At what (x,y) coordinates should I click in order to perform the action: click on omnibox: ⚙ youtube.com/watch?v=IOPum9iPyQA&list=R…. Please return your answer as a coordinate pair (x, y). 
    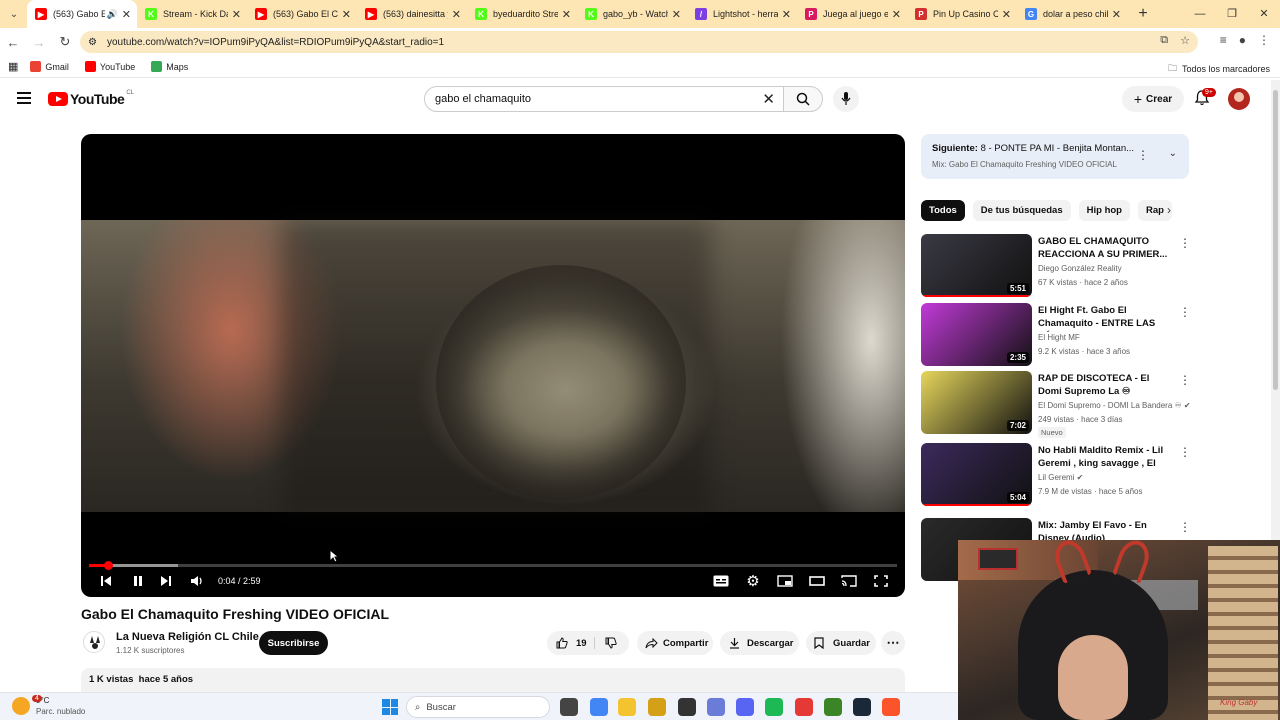
    Looking at the image, I should click on (639, 42).